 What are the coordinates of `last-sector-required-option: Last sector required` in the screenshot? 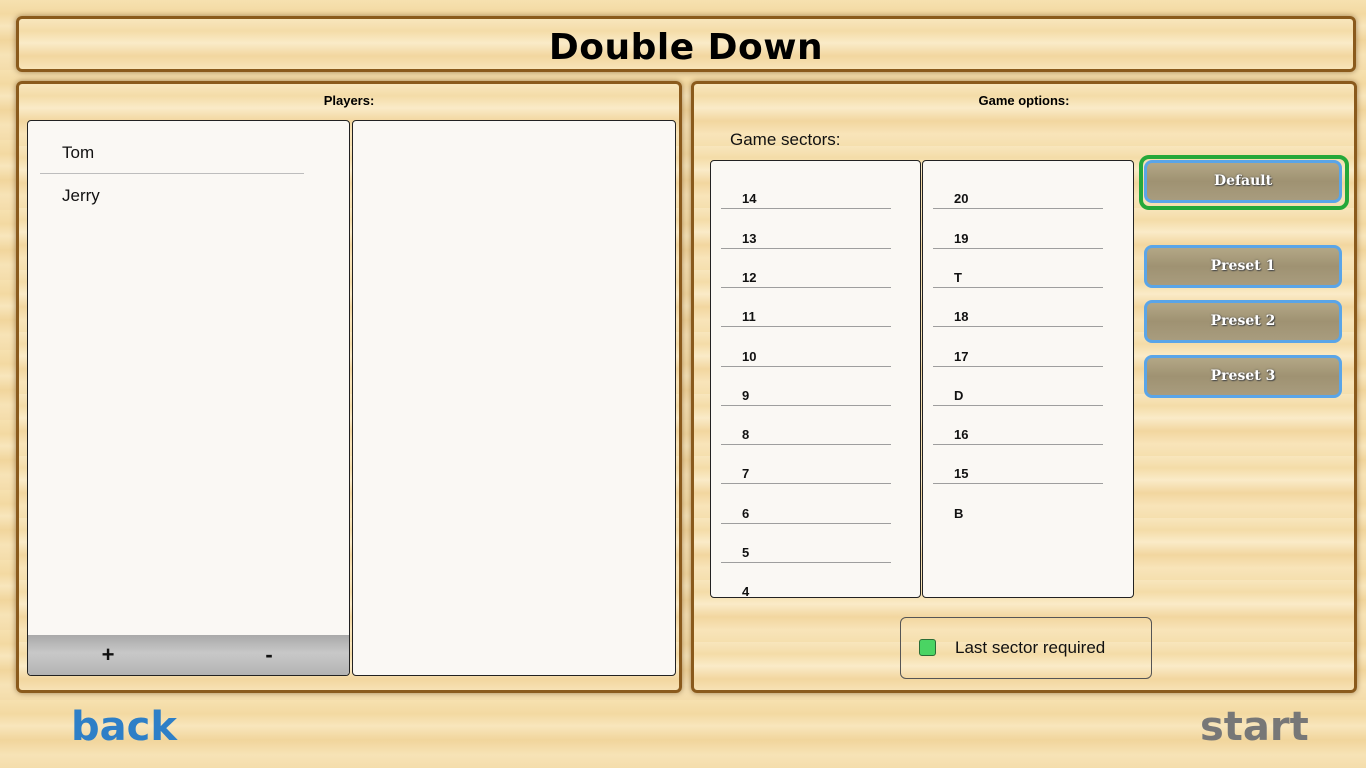 It's located at (1026, 648).